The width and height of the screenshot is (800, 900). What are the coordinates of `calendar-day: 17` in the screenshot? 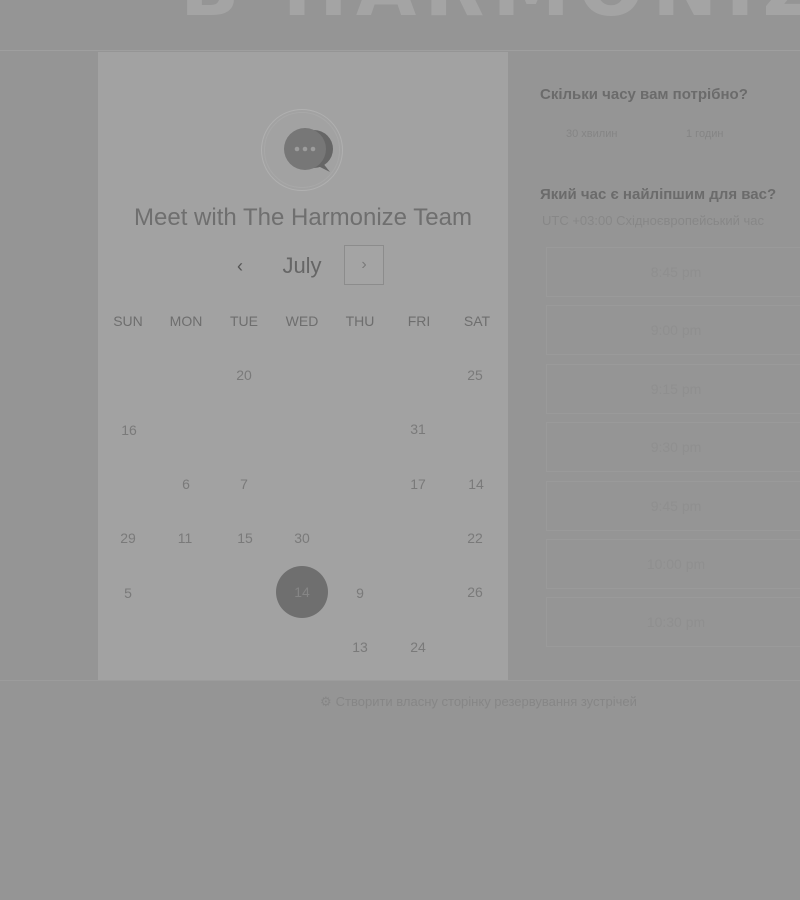 It's located at (418, 484).